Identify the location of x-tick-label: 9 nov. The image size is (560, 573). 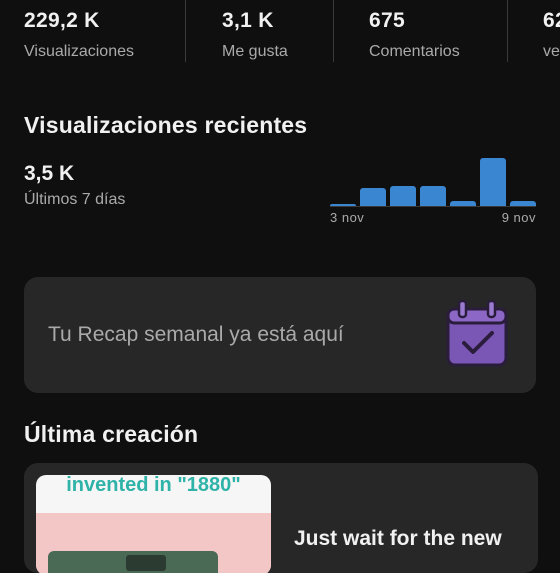
(518, 217).